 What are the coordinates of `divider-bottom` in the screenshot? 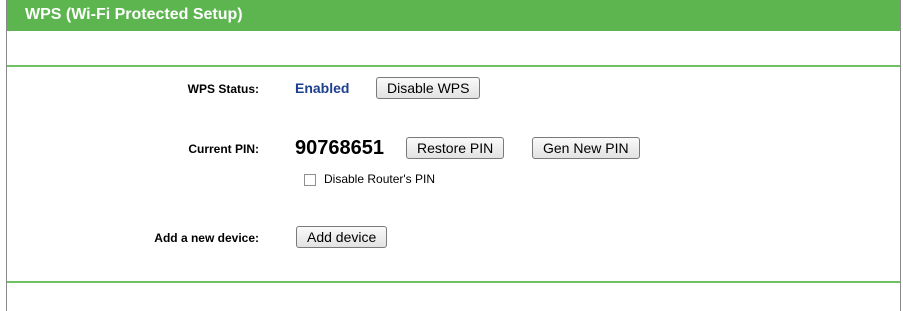 It's located at (453, 282).